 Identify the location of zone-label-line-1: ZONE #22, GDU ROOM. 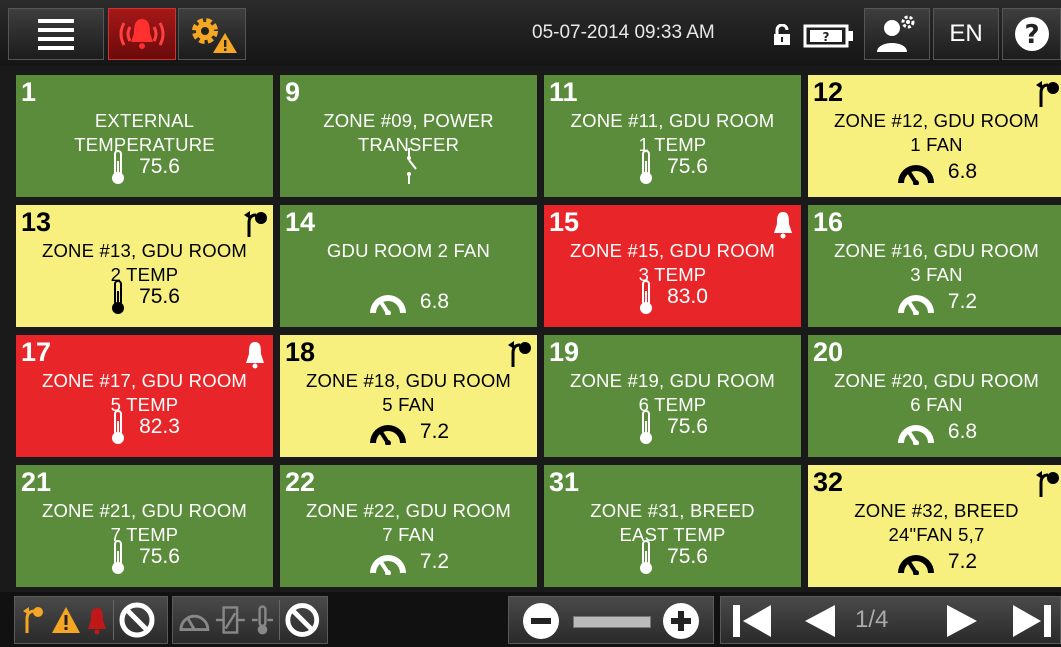
(408, 510).